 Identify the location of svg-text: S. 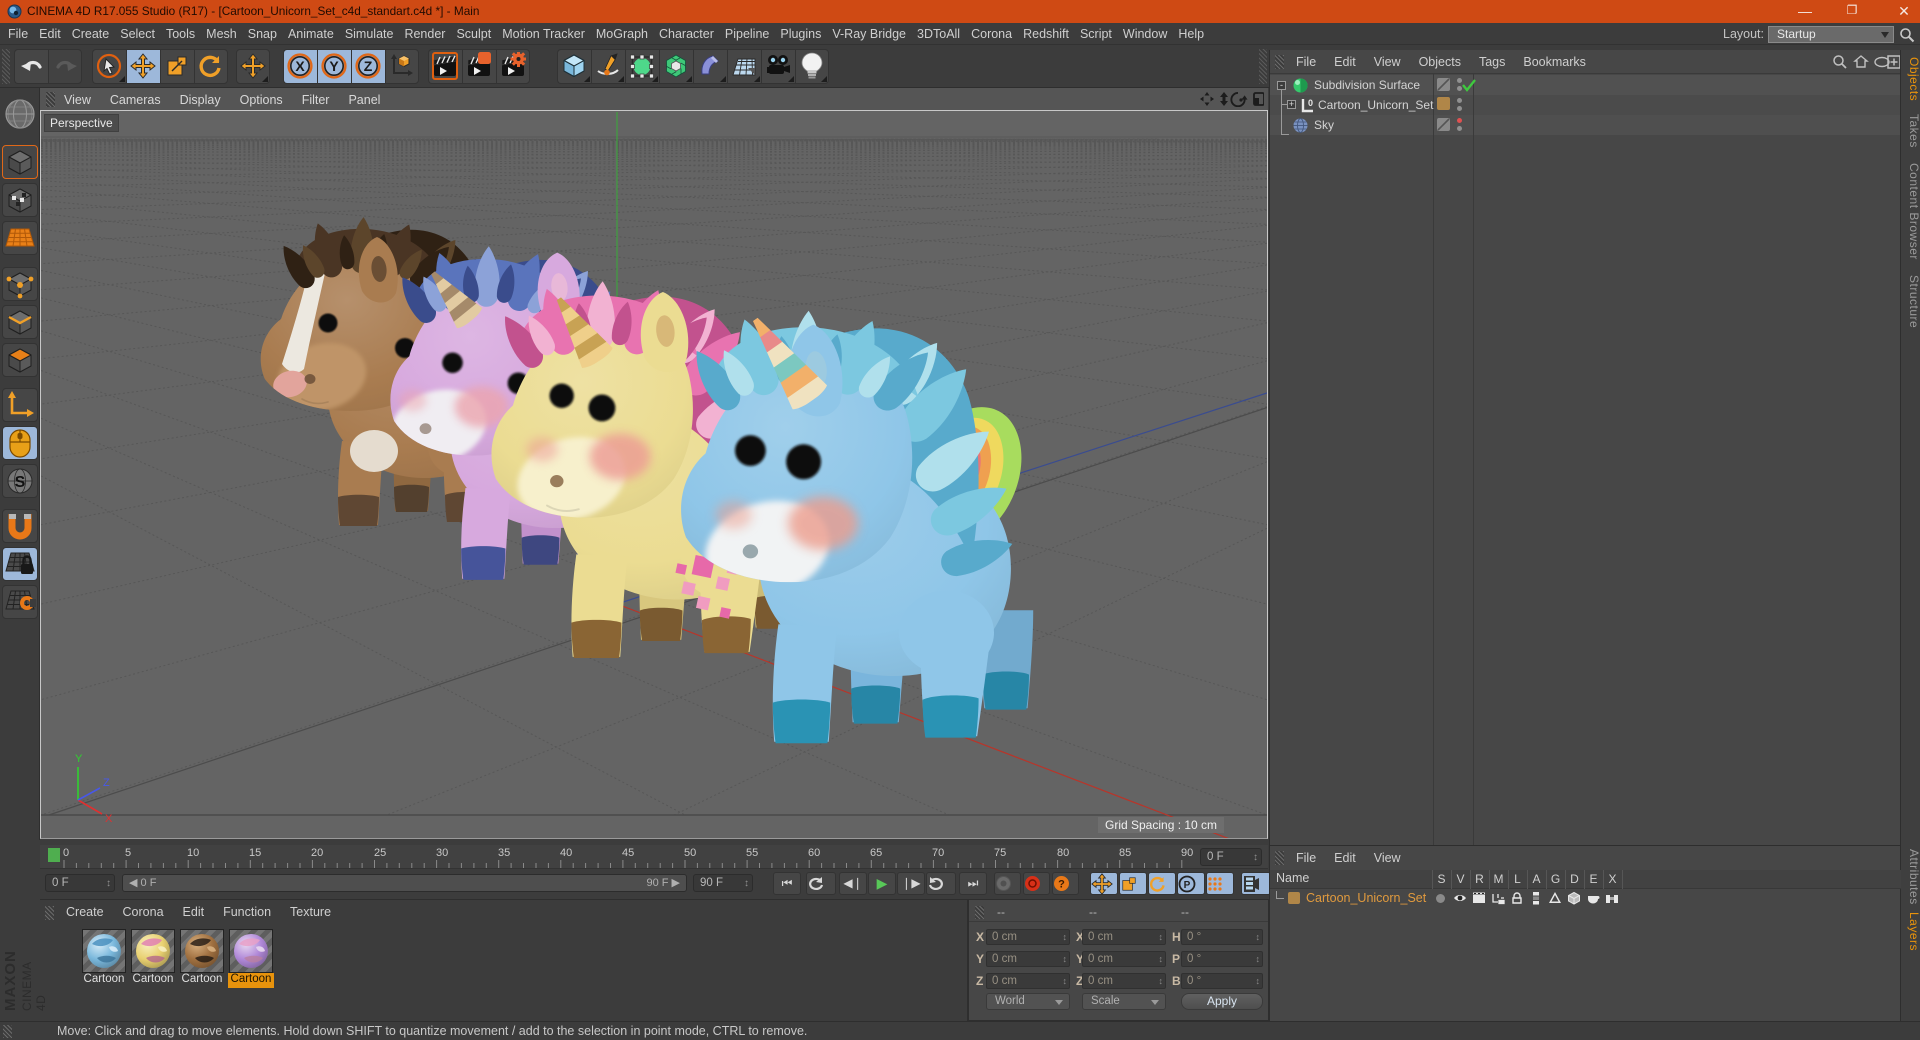
(20, 482).